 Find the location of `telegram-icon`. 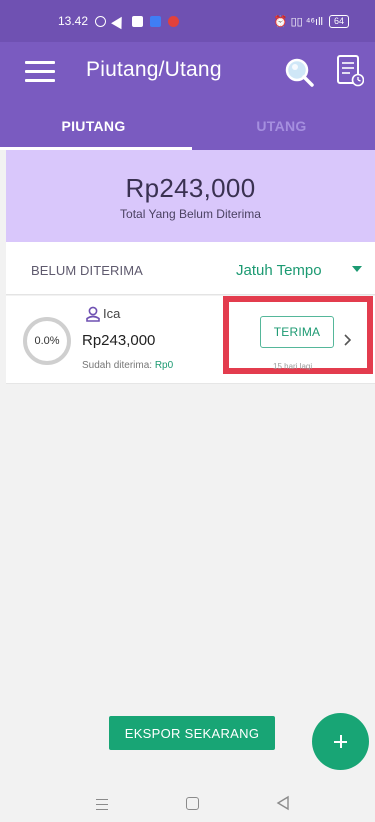

telegram-icon is located at coordinates (119, 21).